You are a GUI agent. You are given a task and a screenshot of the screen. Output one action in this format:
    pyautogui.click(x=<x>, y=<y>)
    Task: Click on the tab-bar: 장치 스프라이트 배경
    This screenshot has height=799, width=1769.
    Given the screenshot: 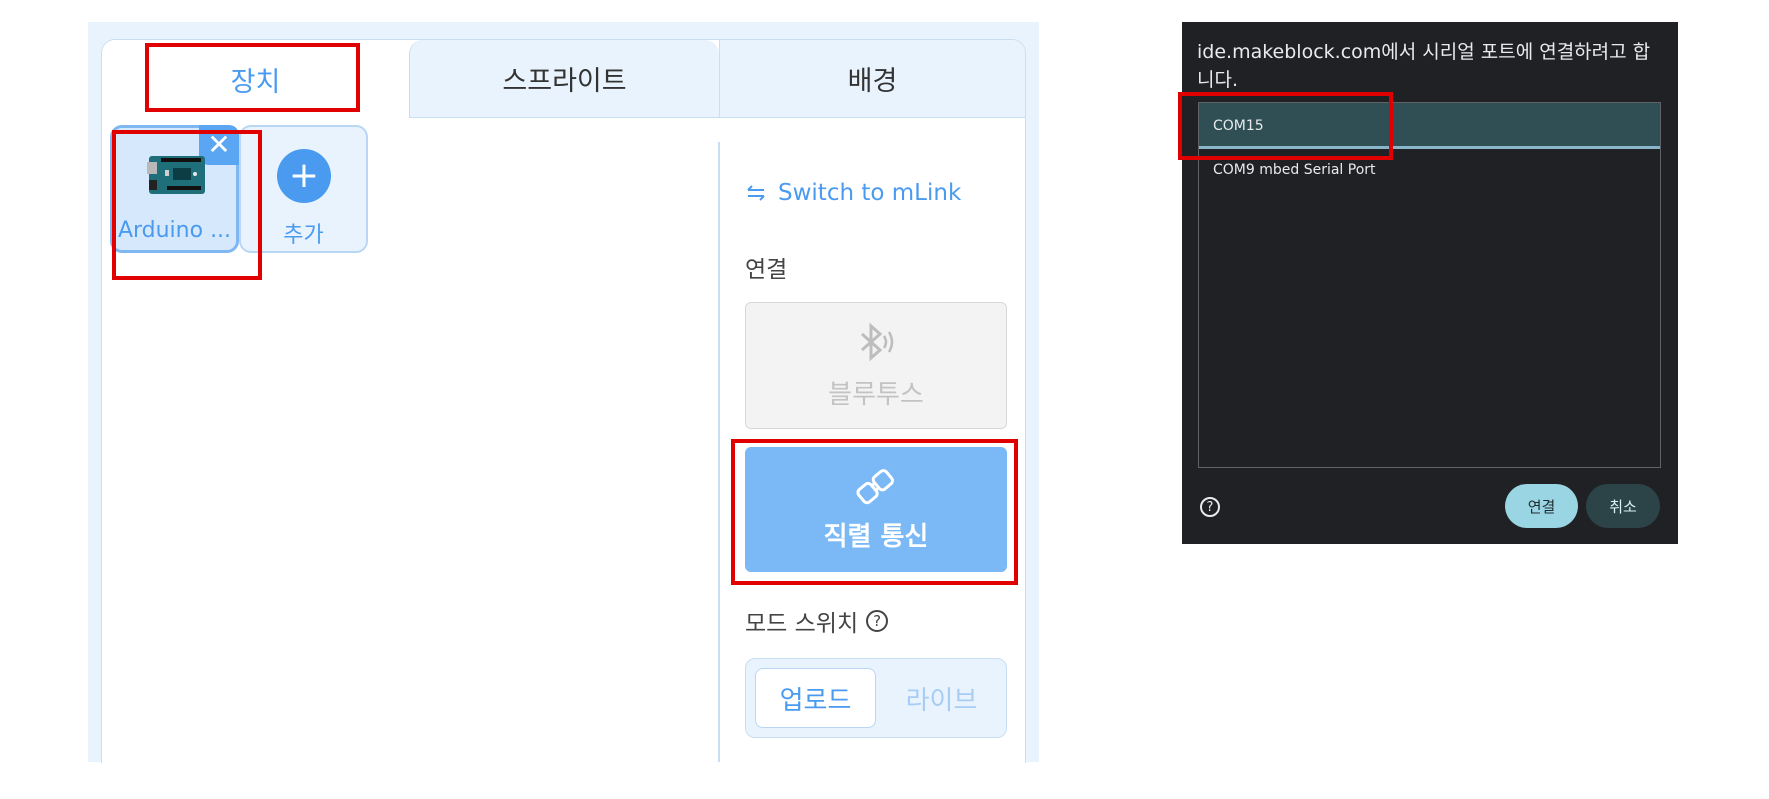 What is the action you would take?
    pyautogui.click(x=563, y=79)
    